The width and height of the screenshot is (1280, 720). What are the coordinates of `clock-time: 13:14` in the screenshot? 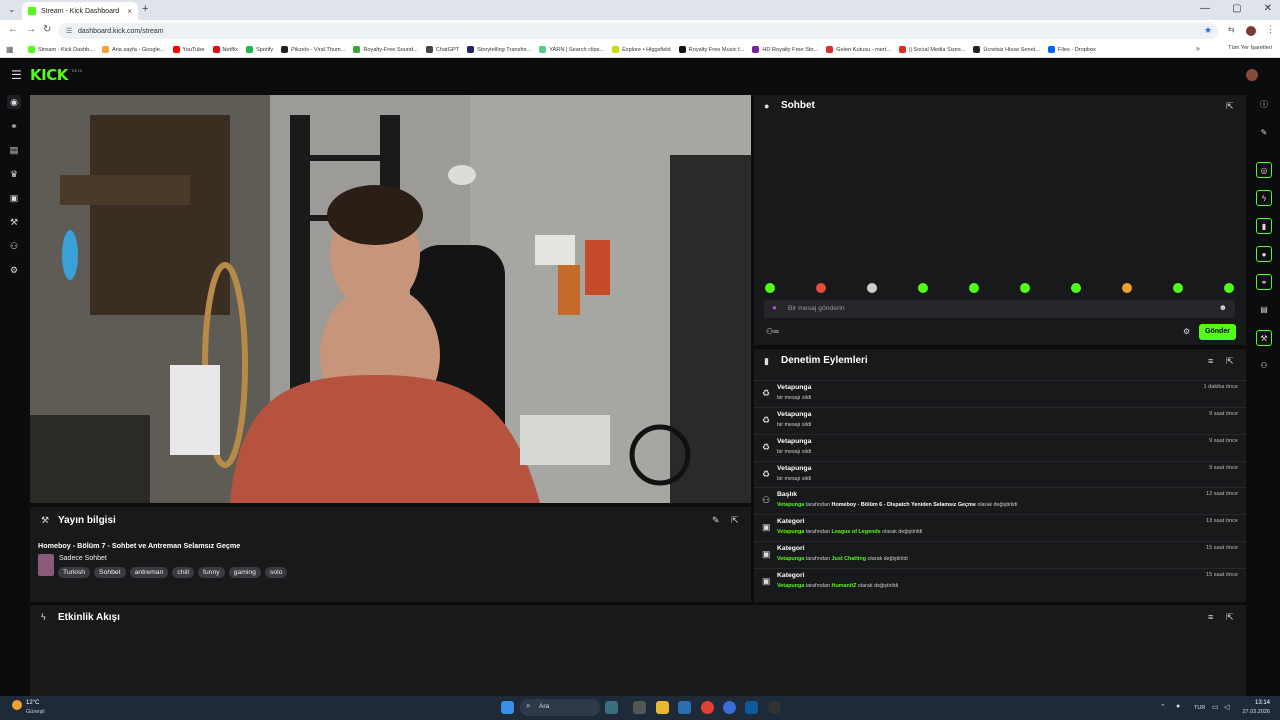 It's located at (1257, 703).